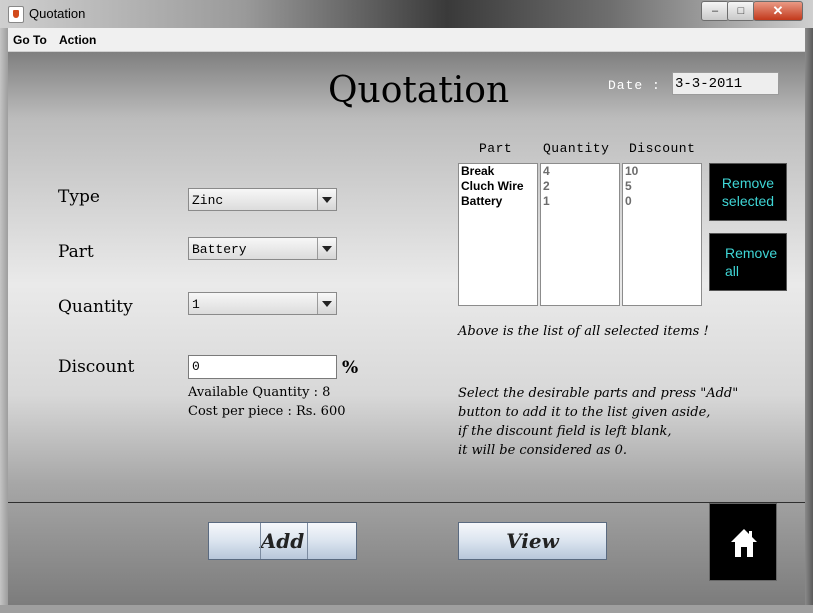 This screenshot has width=813, height=613. I want to click on list-item: 4, so click(580, 171).